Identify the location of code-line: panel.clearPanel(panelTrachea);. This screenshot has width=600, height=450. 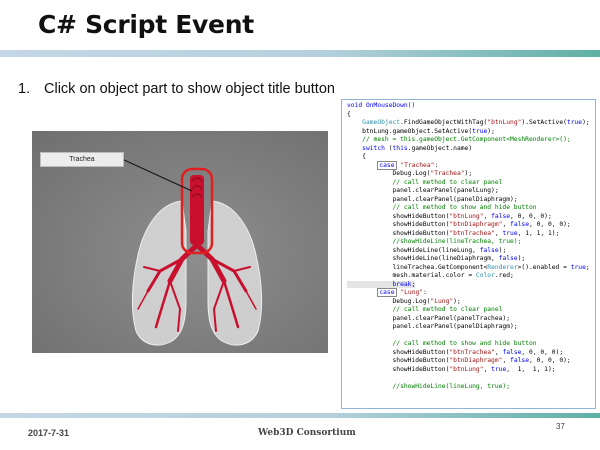
(471, 319).